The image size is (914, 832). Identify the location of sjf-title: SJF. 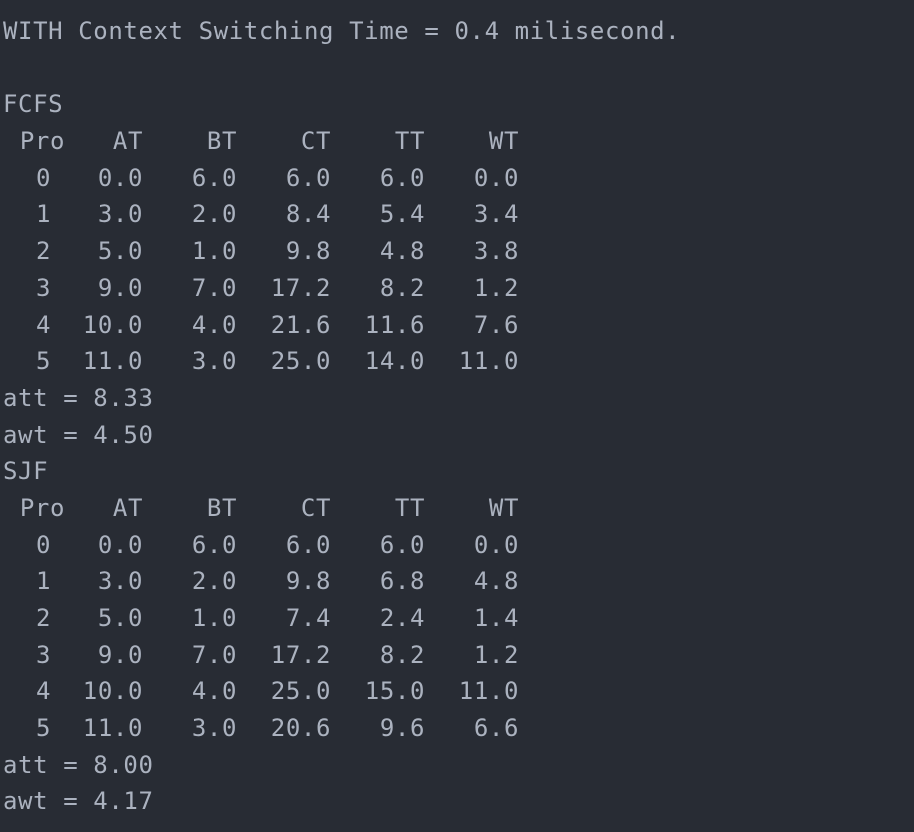
(26, 471).